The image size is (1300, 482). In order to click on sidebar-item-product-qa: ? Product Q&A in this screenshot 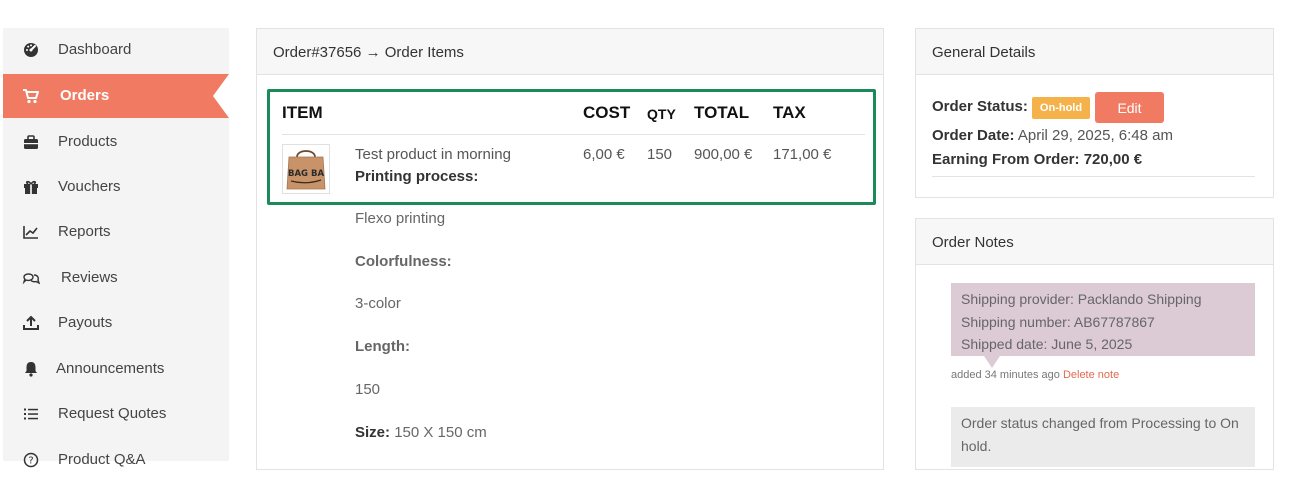, I will do `click(116, 460)`.